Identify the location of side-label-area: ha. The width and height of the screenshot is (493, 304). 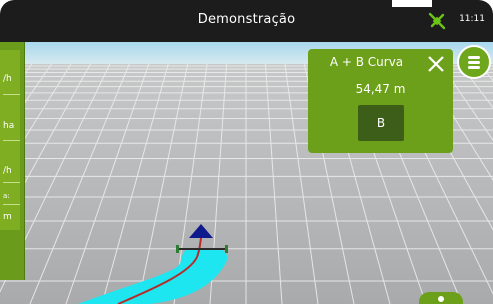
(9, 126).